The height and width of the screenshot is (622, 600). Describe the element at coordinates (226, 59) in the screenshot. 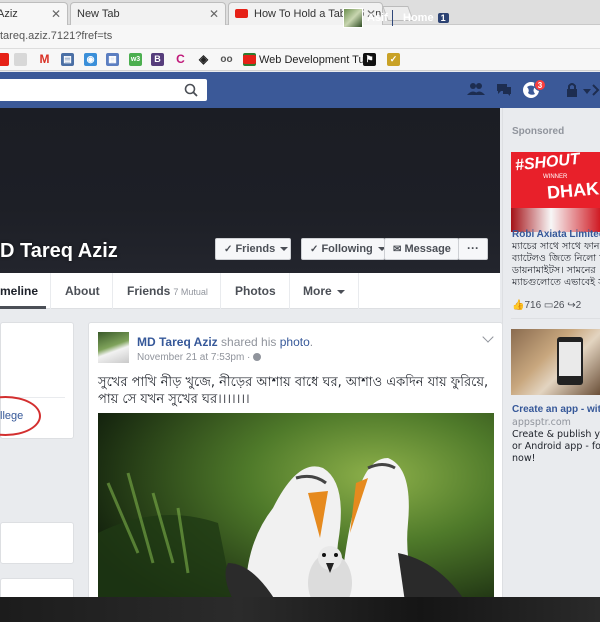

I see `link-icon: oo` at that location.